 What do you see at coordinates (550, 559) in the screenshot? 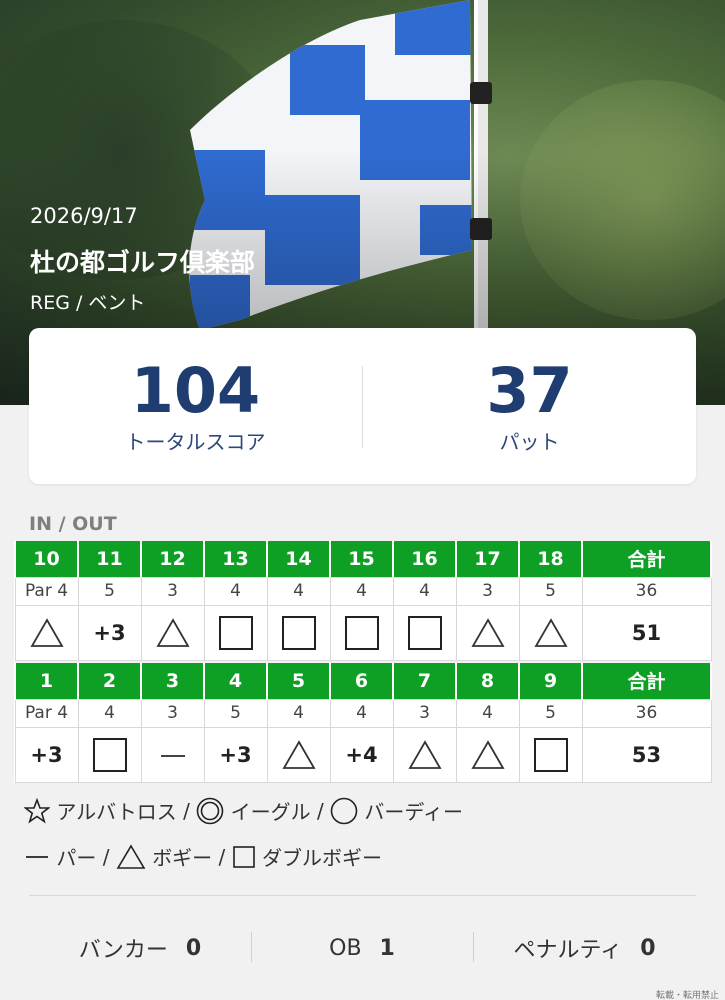
I see `hole-number: 18` at bounding box center [550, 559].